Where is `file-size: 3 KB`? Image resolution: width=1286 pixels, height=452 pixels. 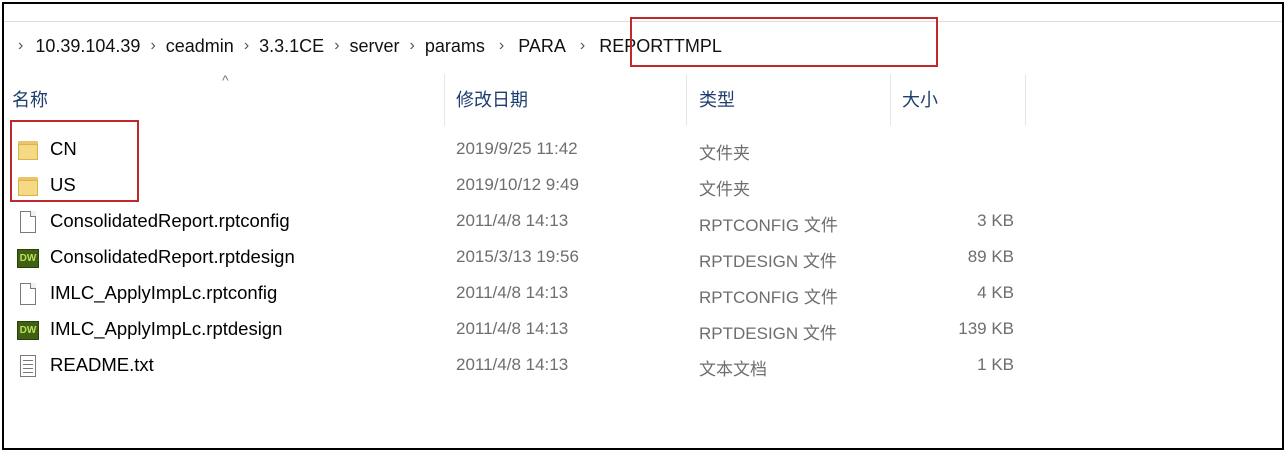
file-size: 3 KB is located at coordinates (995, 220).